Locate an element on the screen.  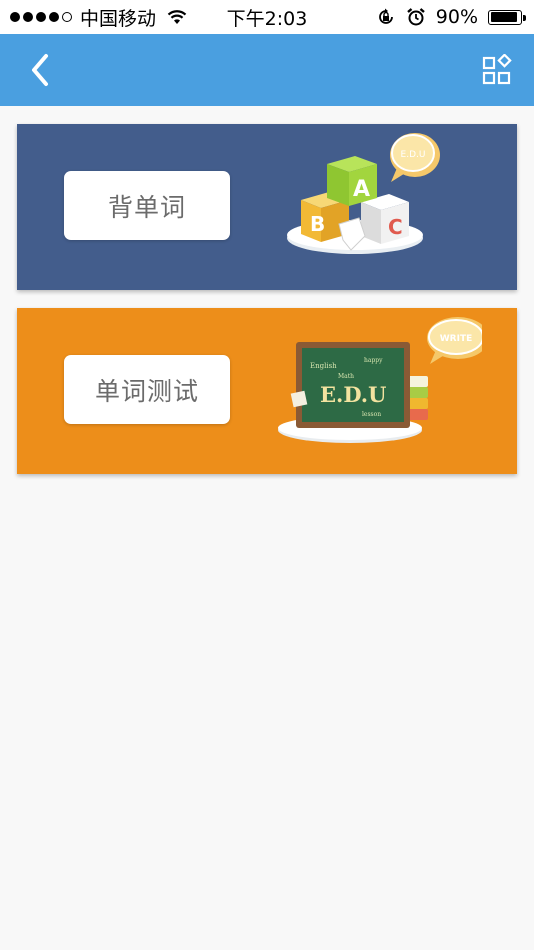
edu-bubble-text: E.D.U is located at coordinates (413, 155).